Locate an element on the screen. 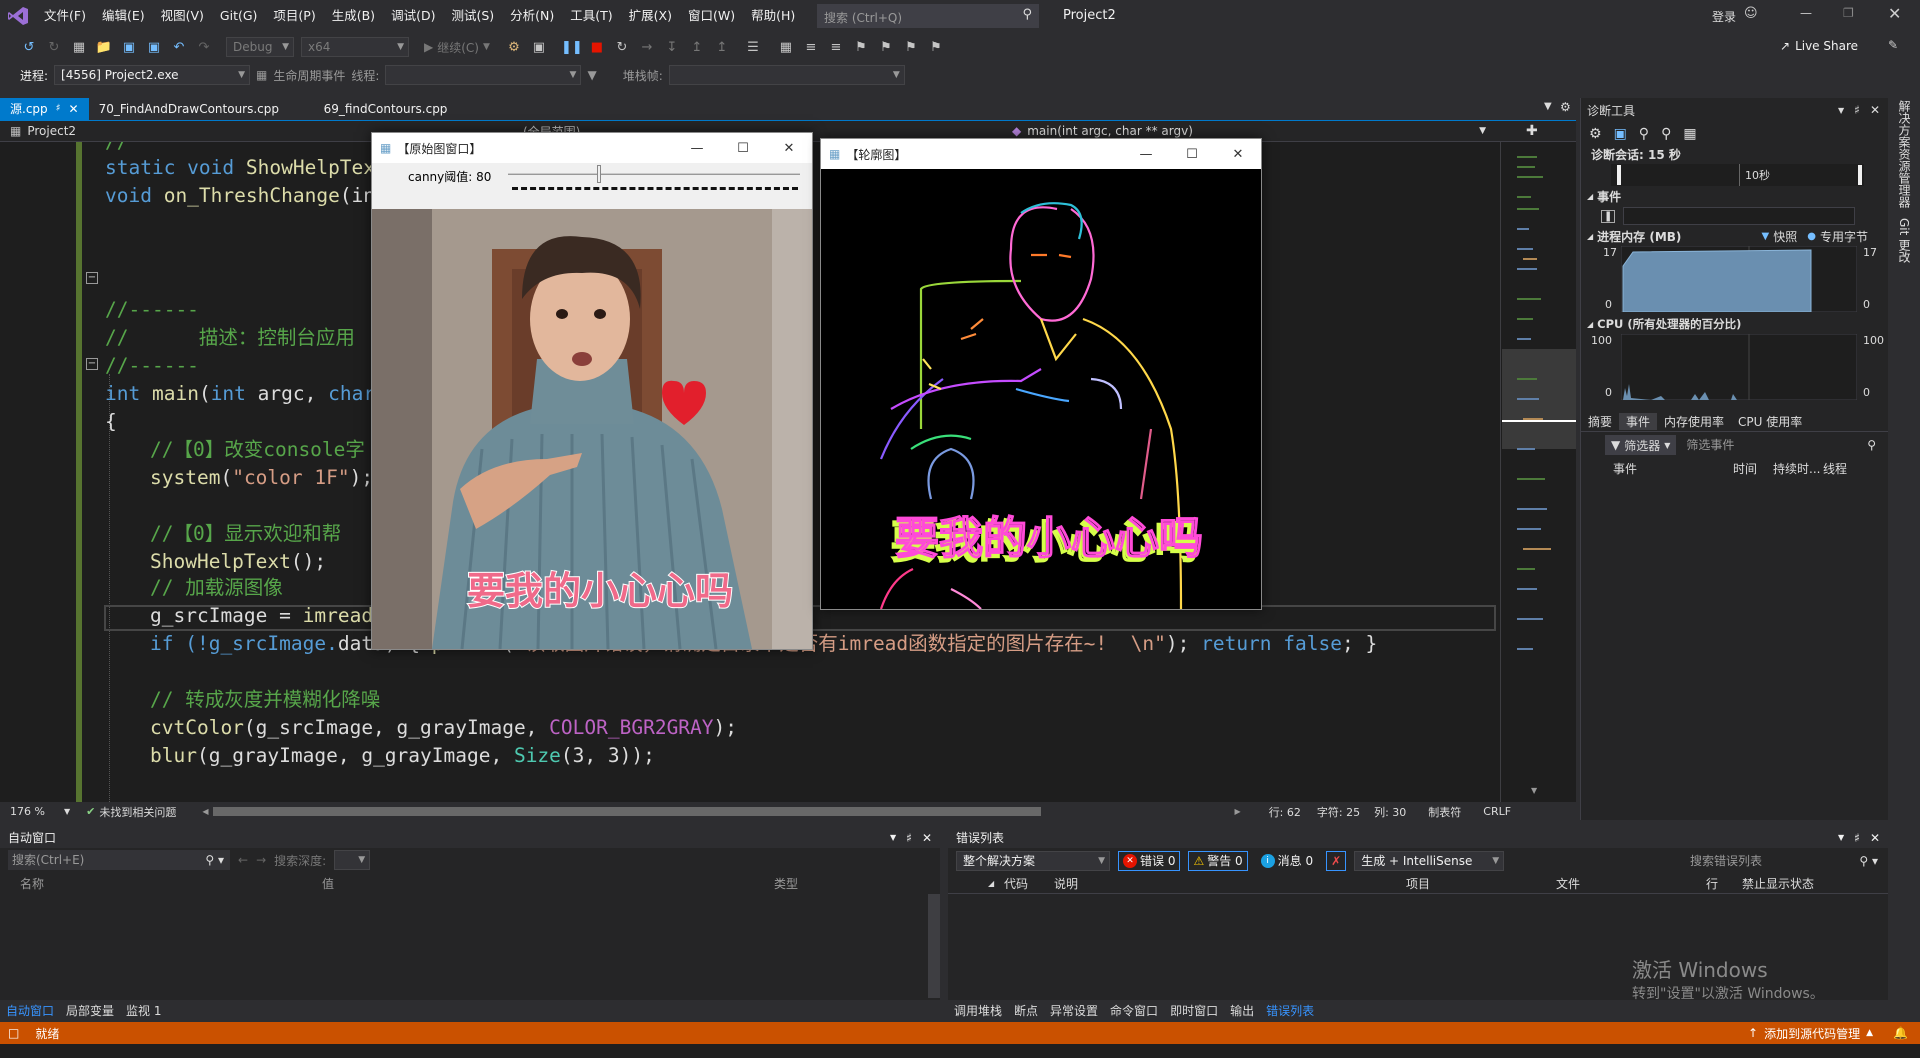  scroll-right-icon: ▶ is located at coordinates (1238, 811).